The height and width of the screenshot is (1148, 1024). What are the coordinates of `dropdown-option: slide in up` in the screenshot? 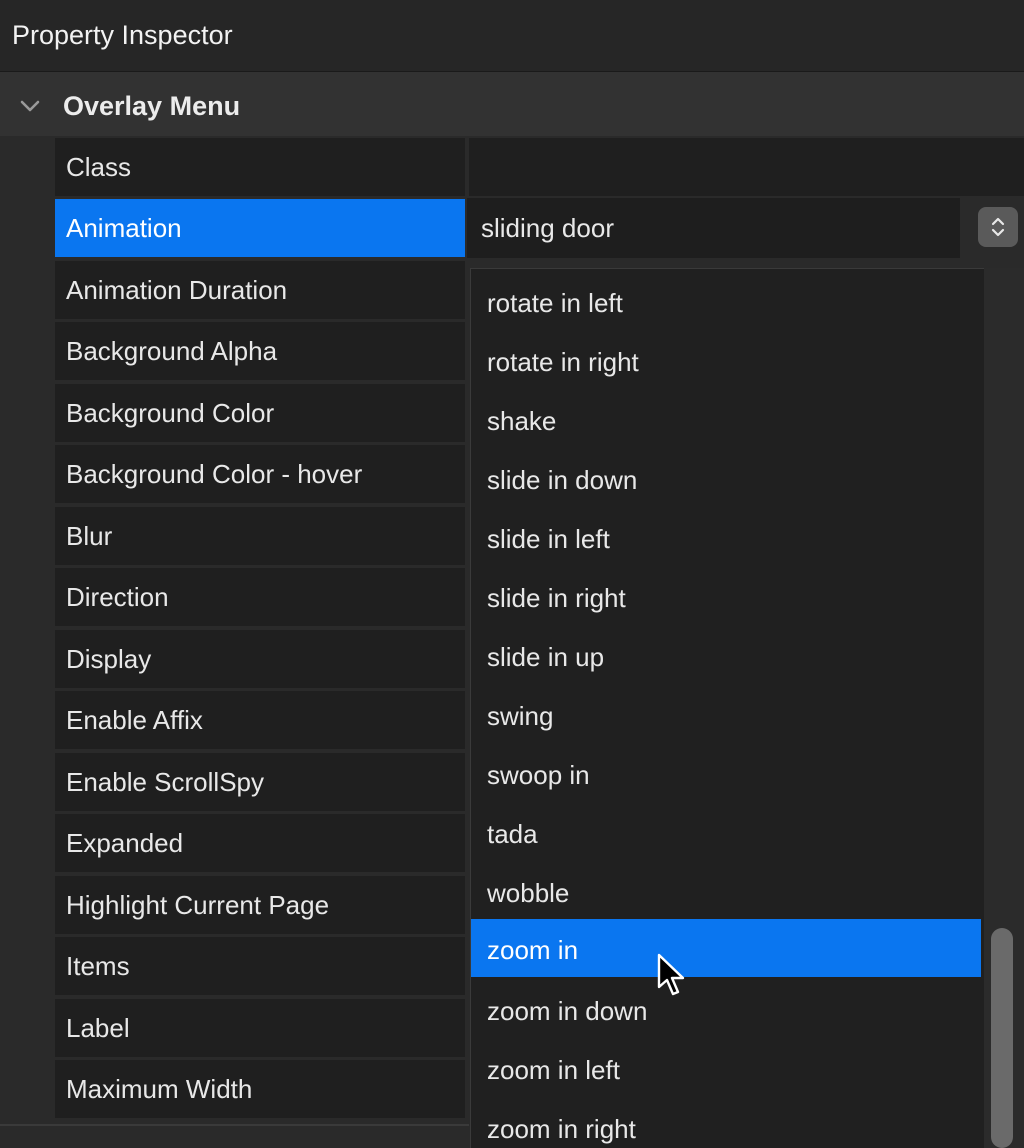 It's located at (726, 655).